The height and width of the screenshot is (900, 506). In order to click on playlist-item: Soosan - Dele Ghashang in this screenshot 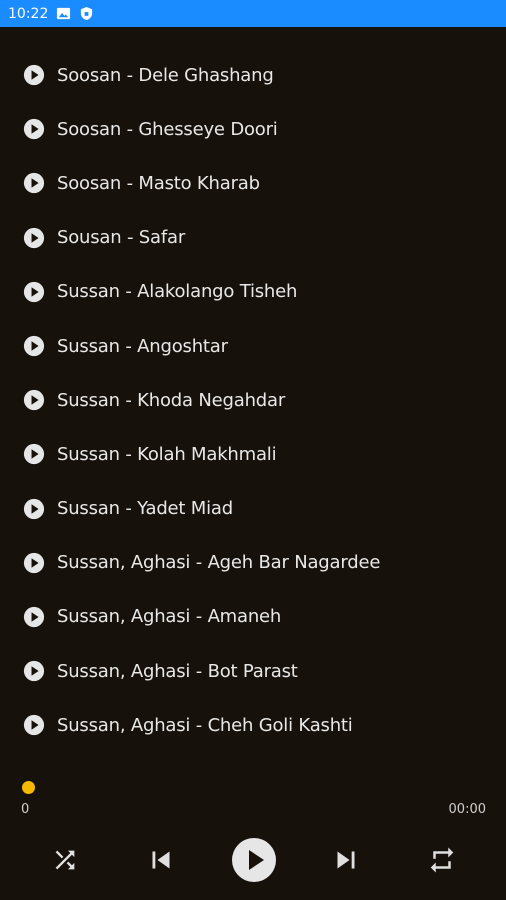, I will do `click(253, 75)`.